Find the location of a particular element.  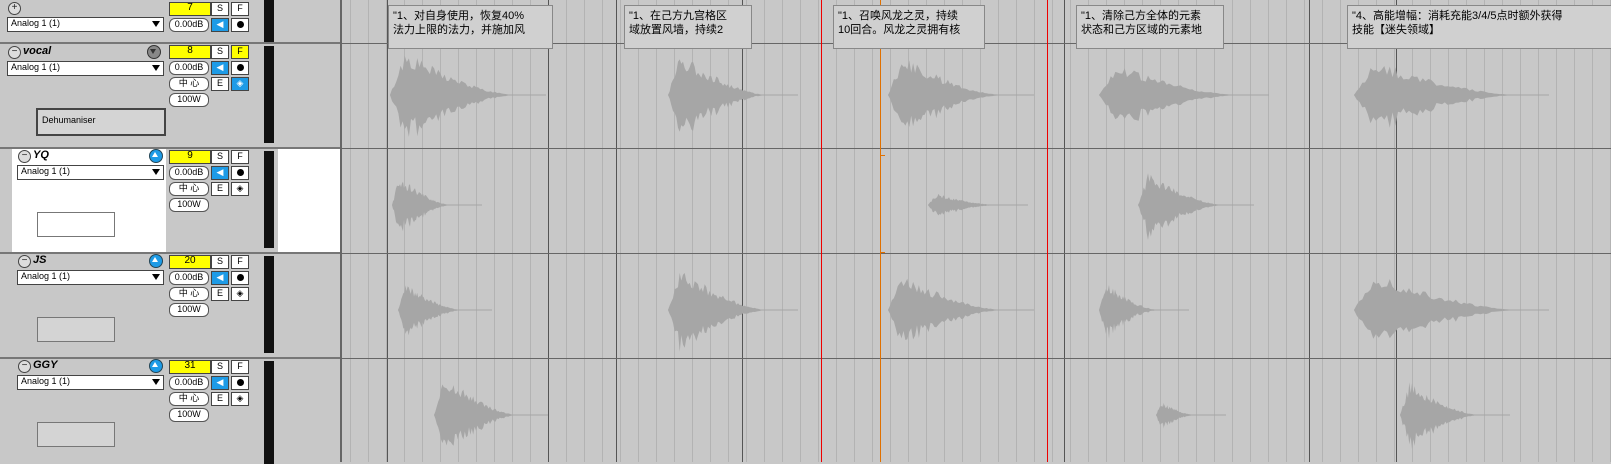

volume-number: 20 is located at coordinates (190, 262).